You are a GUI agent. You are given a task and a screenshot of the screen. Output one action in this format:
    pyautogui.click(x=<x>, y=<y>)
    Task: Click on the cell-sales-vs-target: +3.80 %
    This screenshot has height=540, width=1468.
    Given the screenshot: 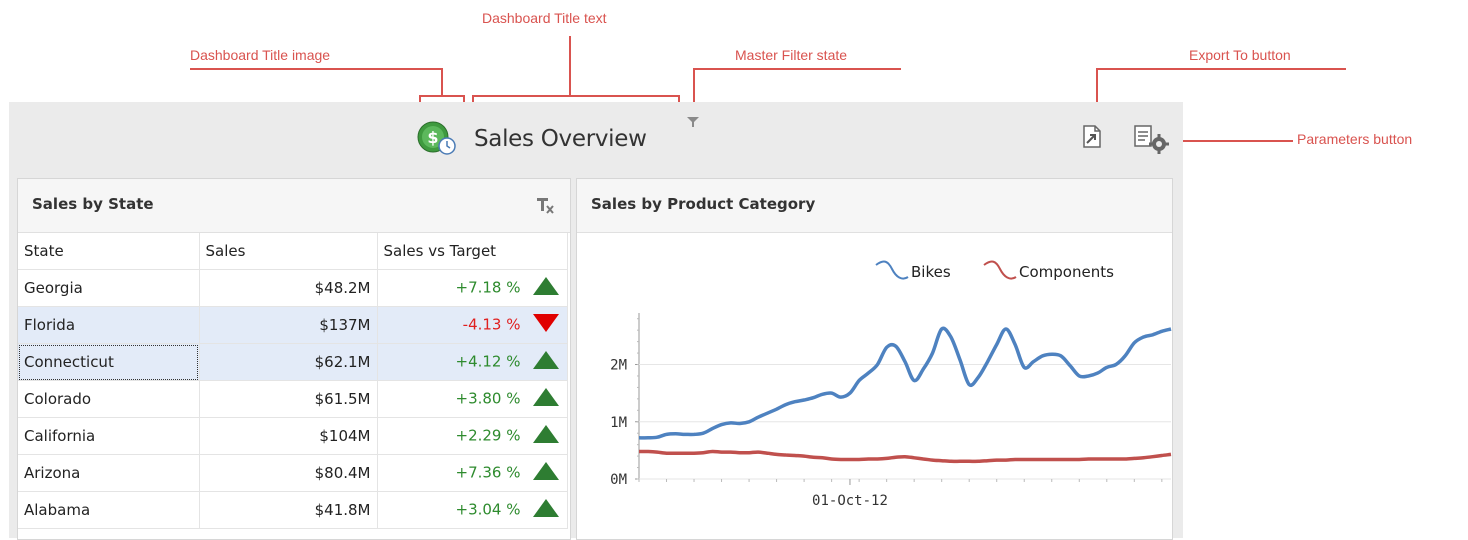 What is the action you would take?
    pyautogui.click(x=472, y=399)
    